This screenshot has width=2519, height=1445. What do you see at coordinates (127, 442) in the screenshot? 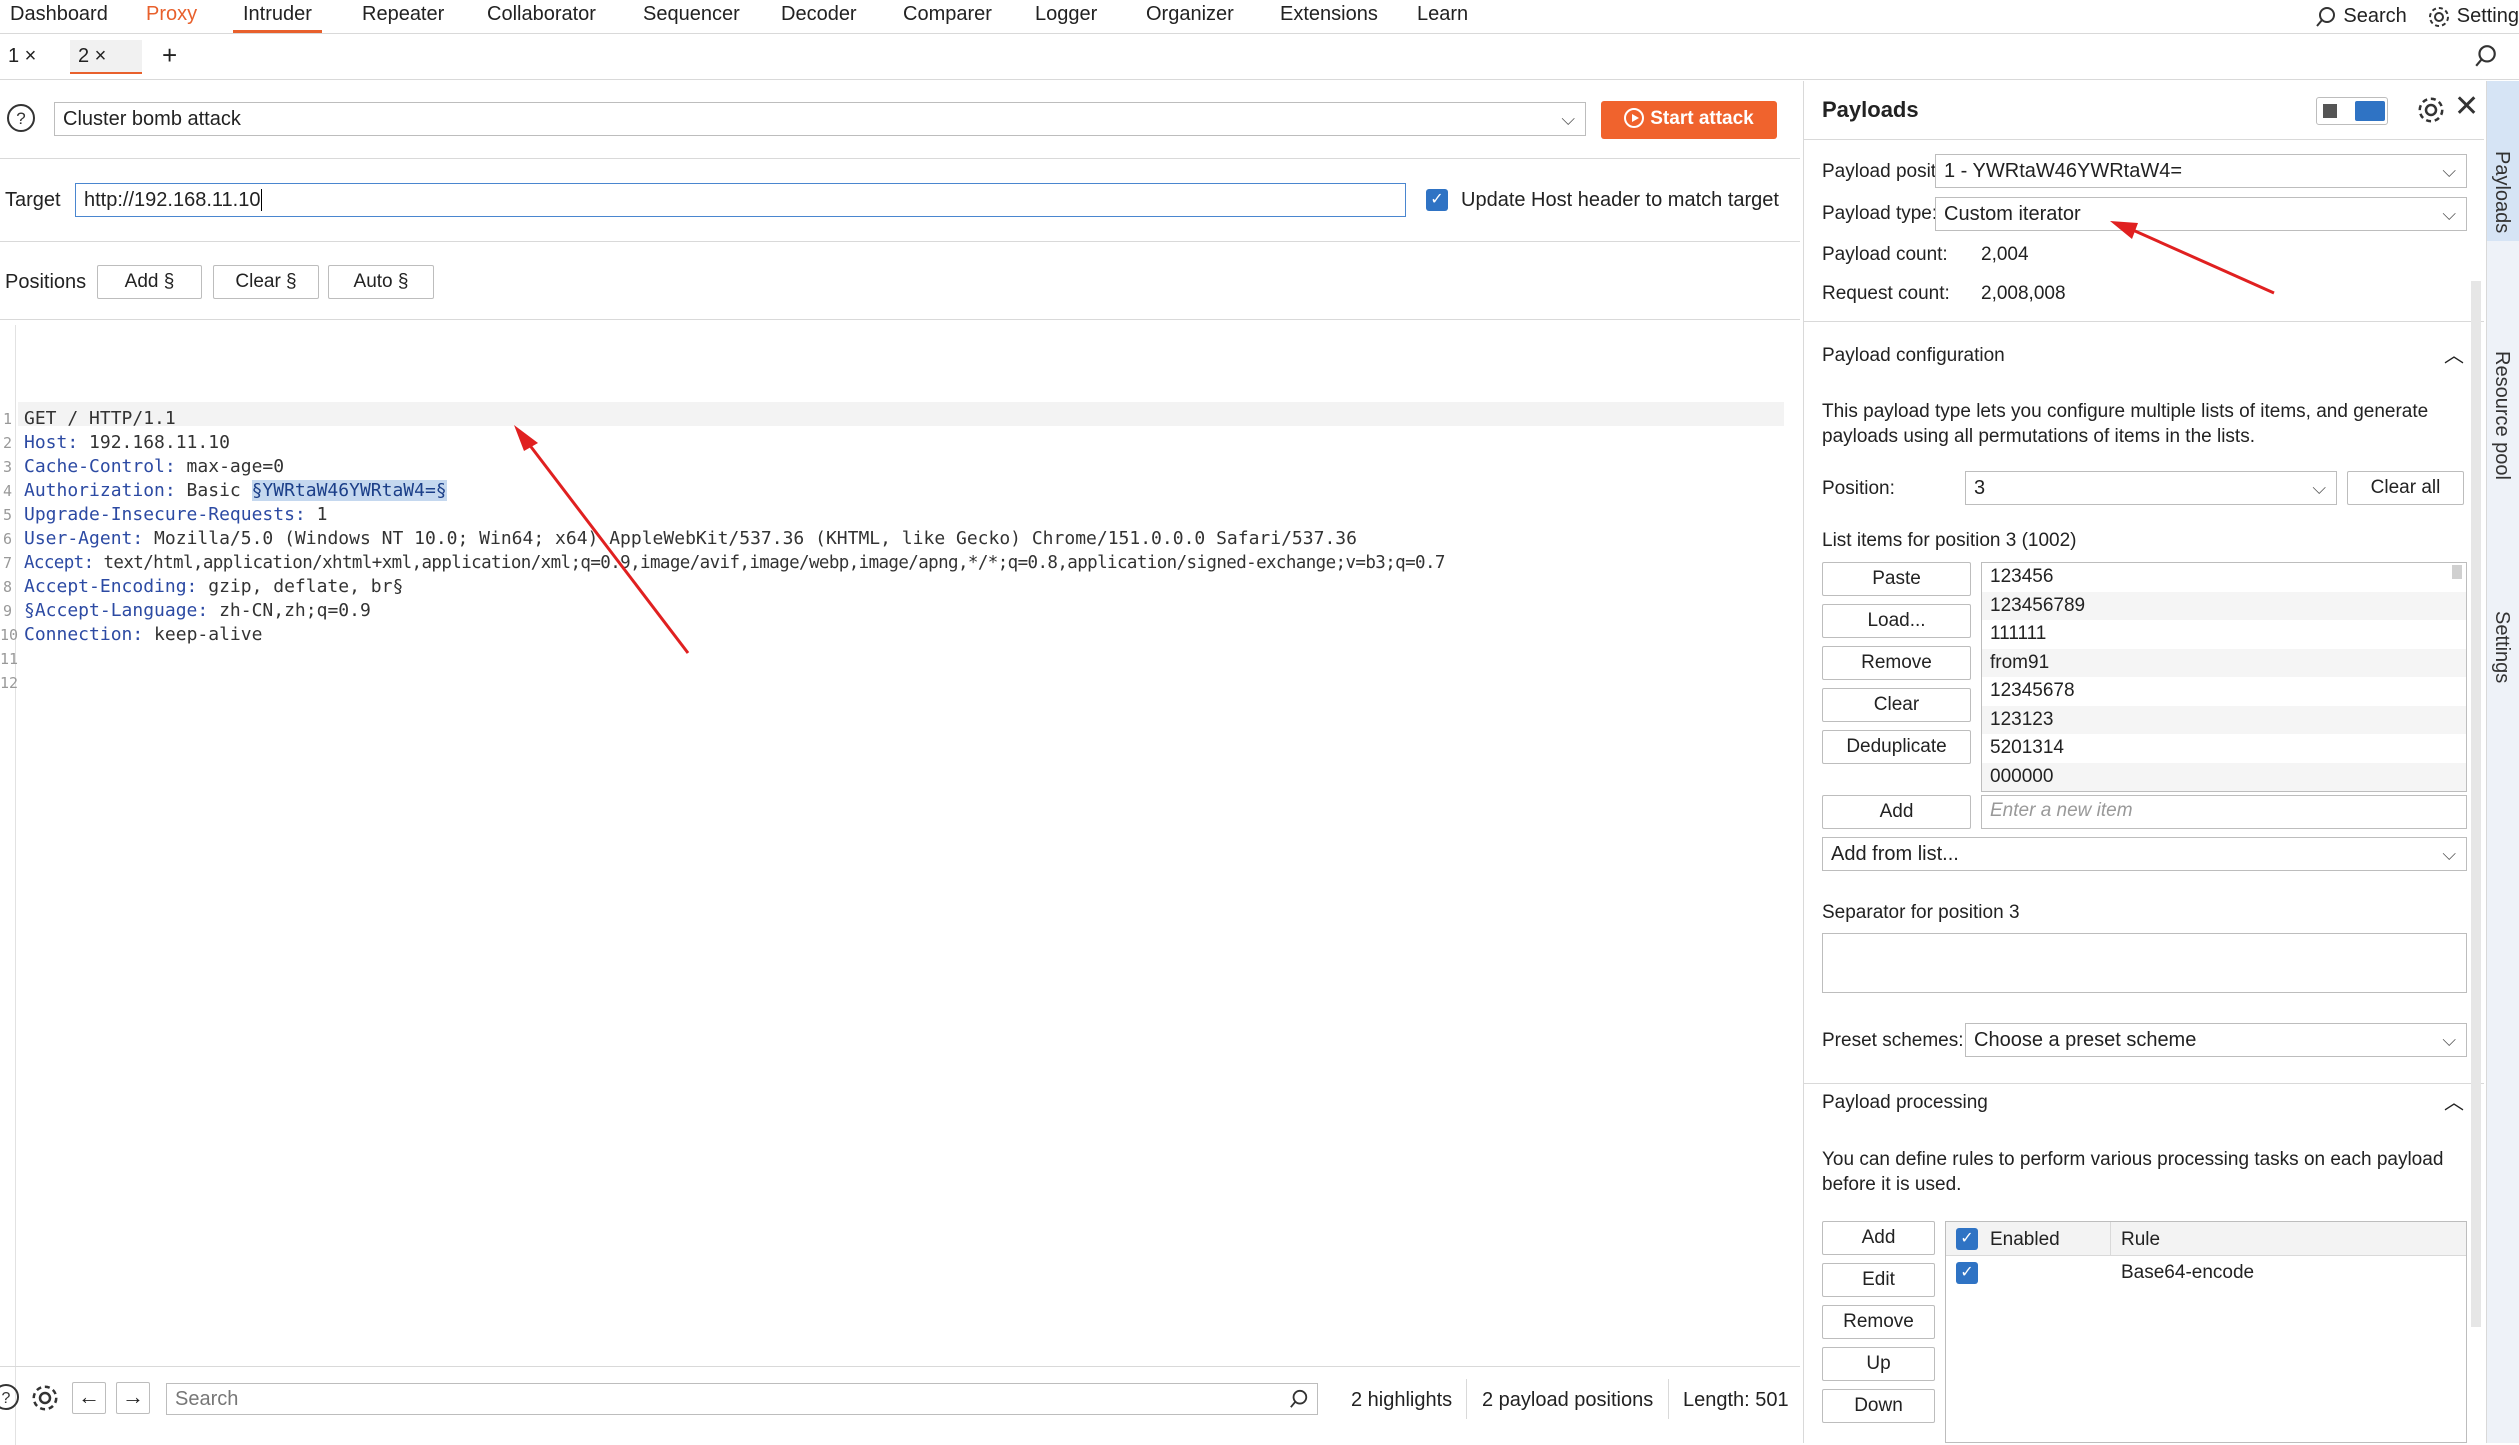
I see `request-line: Host: 192.168.11.10` at bounding box center [127, 442].